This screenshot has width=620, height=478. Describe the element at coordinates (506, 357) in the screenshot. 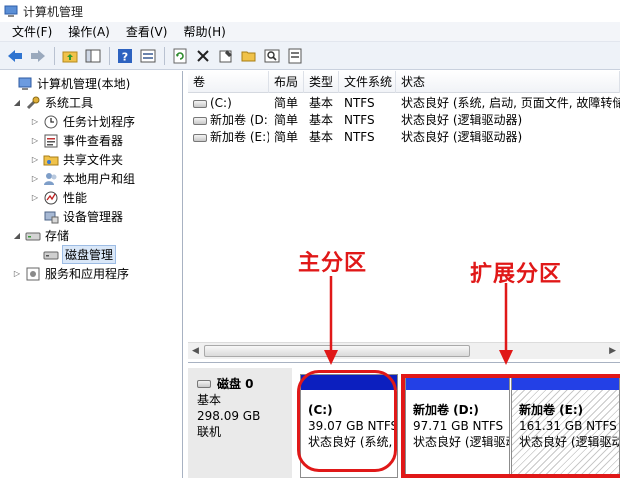

I see `extended-arrow-head-icon` at that location.